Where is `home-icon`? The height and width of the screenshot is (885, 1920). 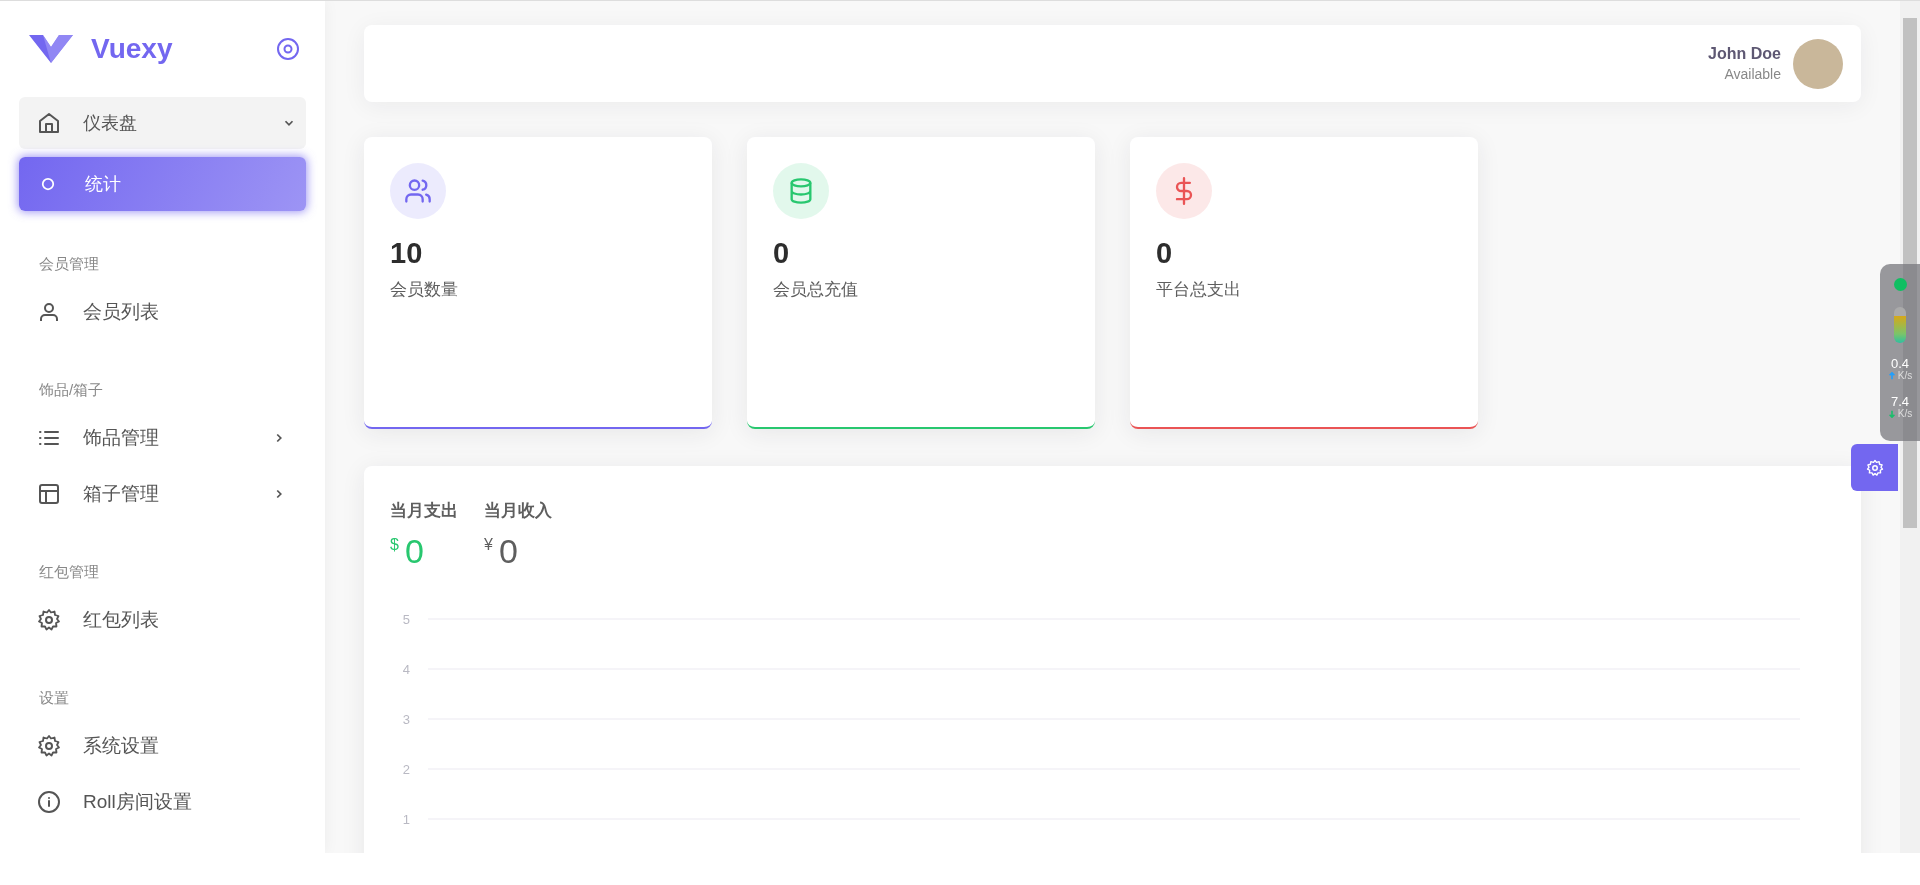 home-icon is located at coordinates (49, 123).